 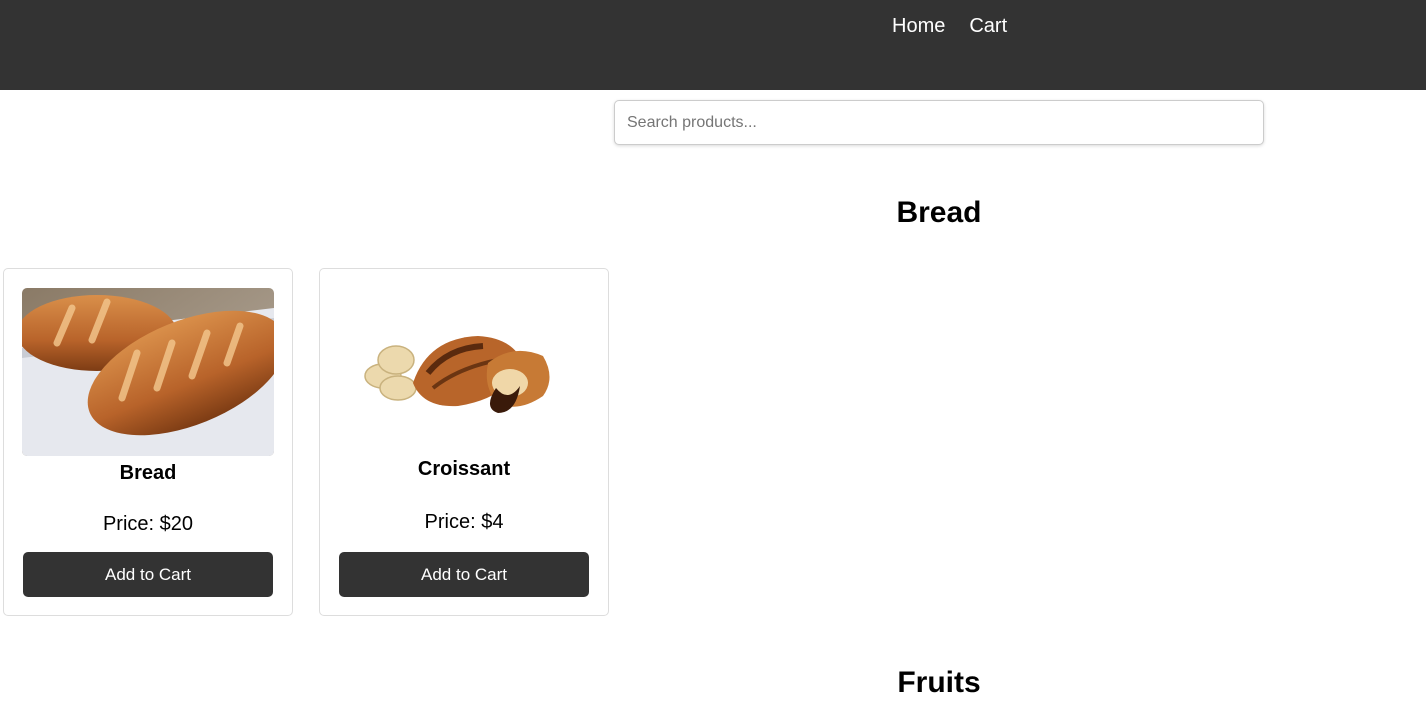 What do you see at coordinates (949, 26) in the screenshot?
I see `main-nav: Home Cart` at bounding box center [949, 26].